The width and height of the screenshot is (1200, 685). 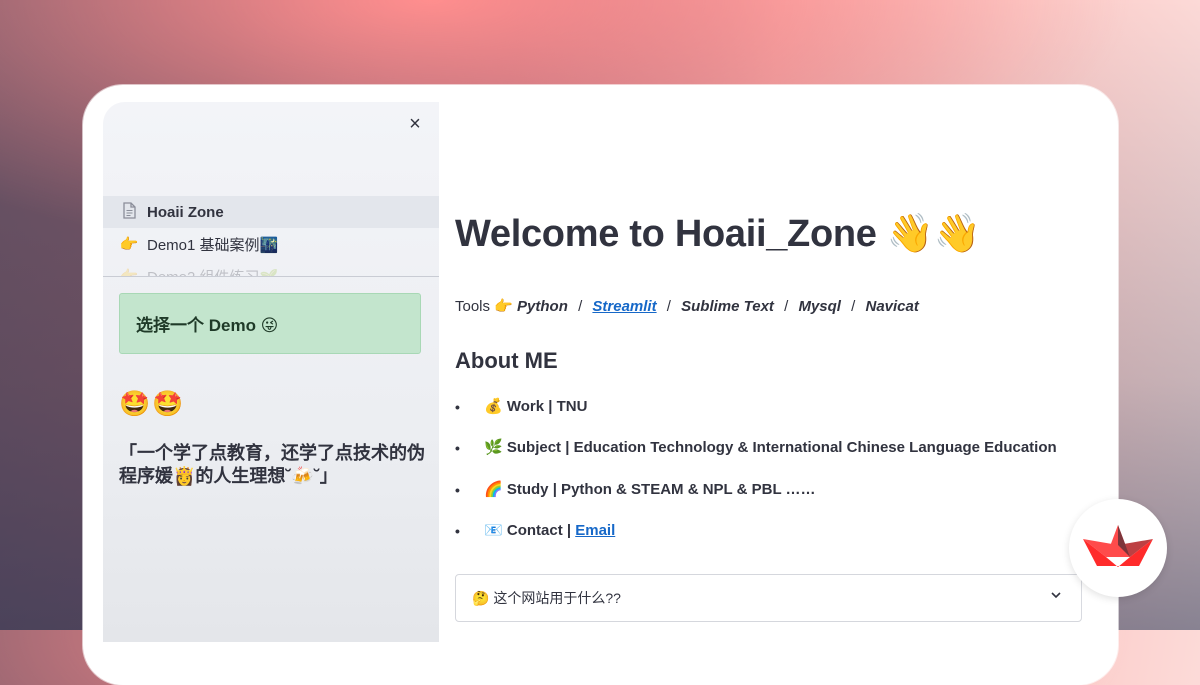 What do you see at coordinates (493, 448) in the screenshot?
I see `herb-icon: 🌿` at bounding box center [493, 448].